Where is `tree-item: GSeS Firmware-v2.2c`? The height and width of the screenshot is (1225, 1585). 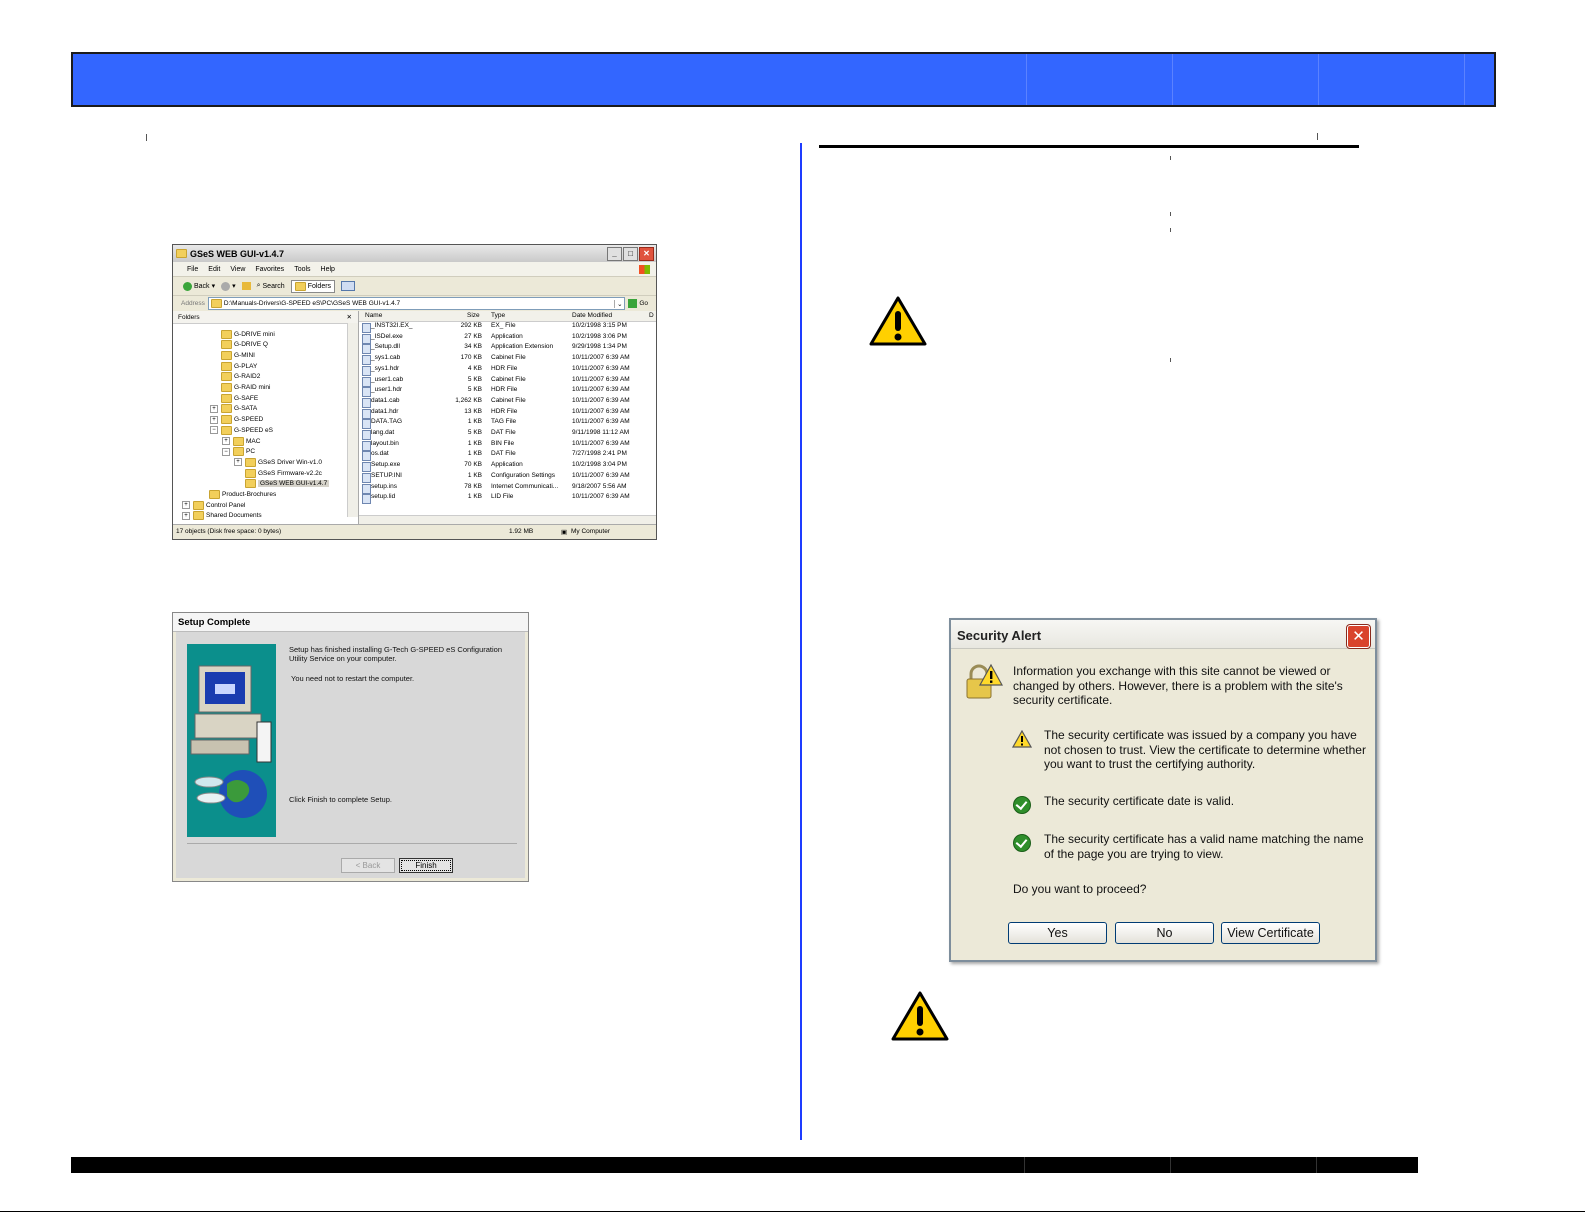
tree-item: GSeS Firmware-v2.2c is located at coordinates (283, 473).